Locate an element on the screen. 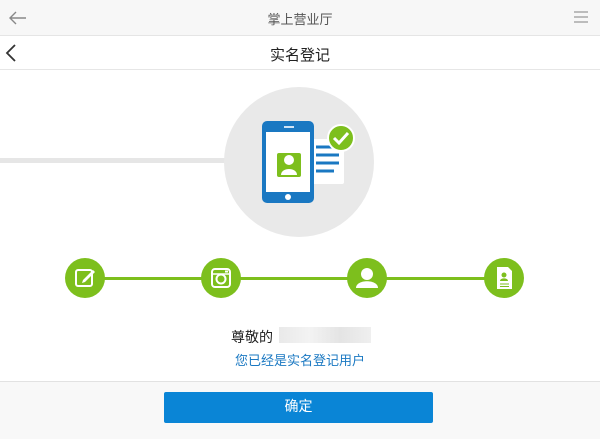 The height and width of the screenshot is (439, 600). phone-id-card-icon is located at coordinates (308, 162).